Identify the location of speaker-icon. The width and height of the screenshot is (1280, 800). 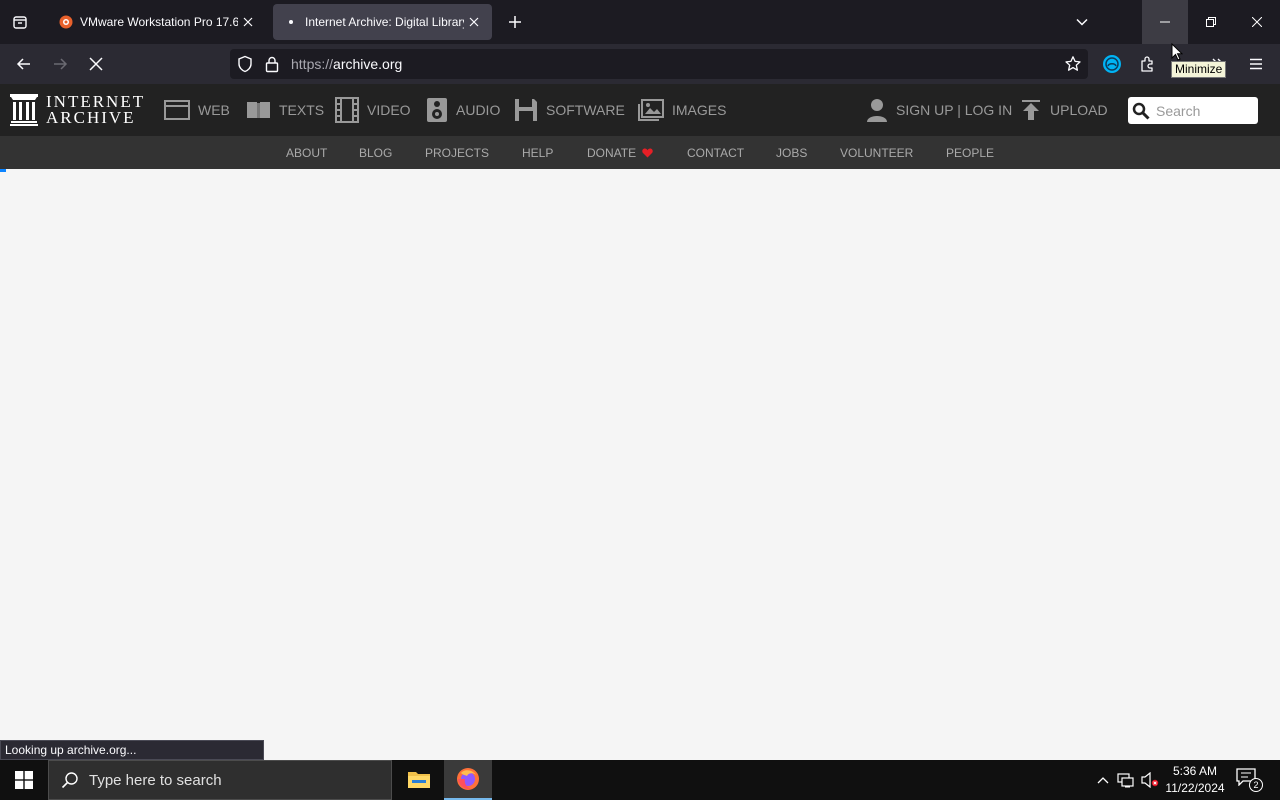
(437, 110).